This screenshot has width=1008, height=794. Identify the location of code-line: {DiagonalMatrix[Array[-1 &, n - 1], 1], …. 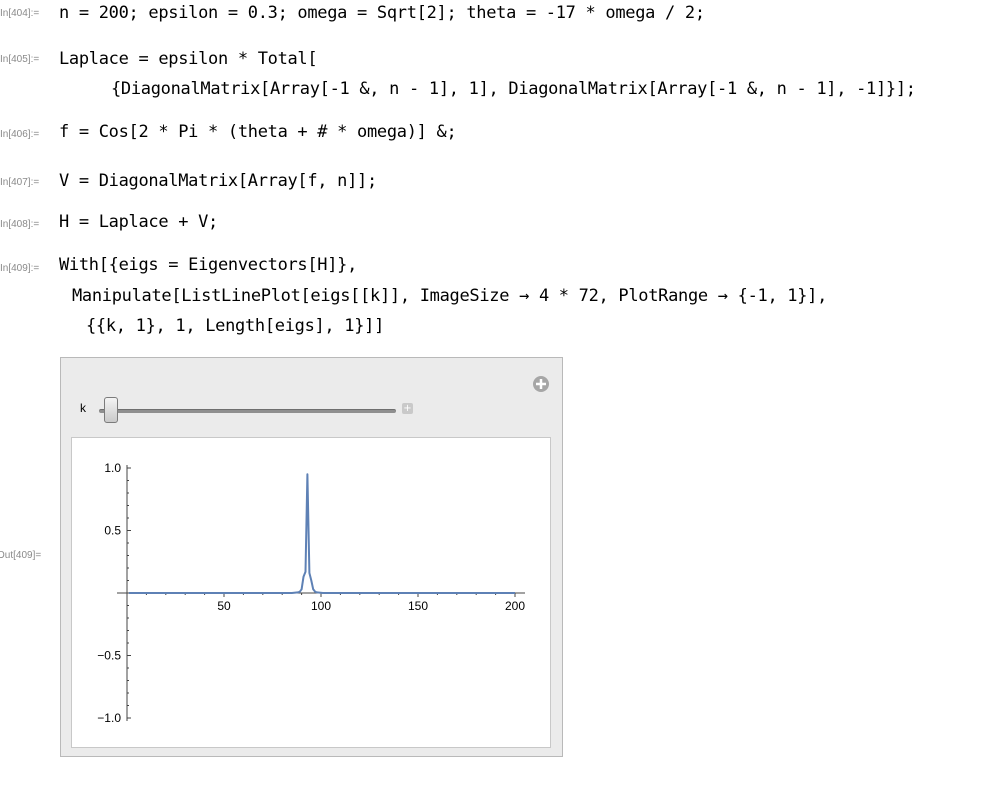
(513, 89).